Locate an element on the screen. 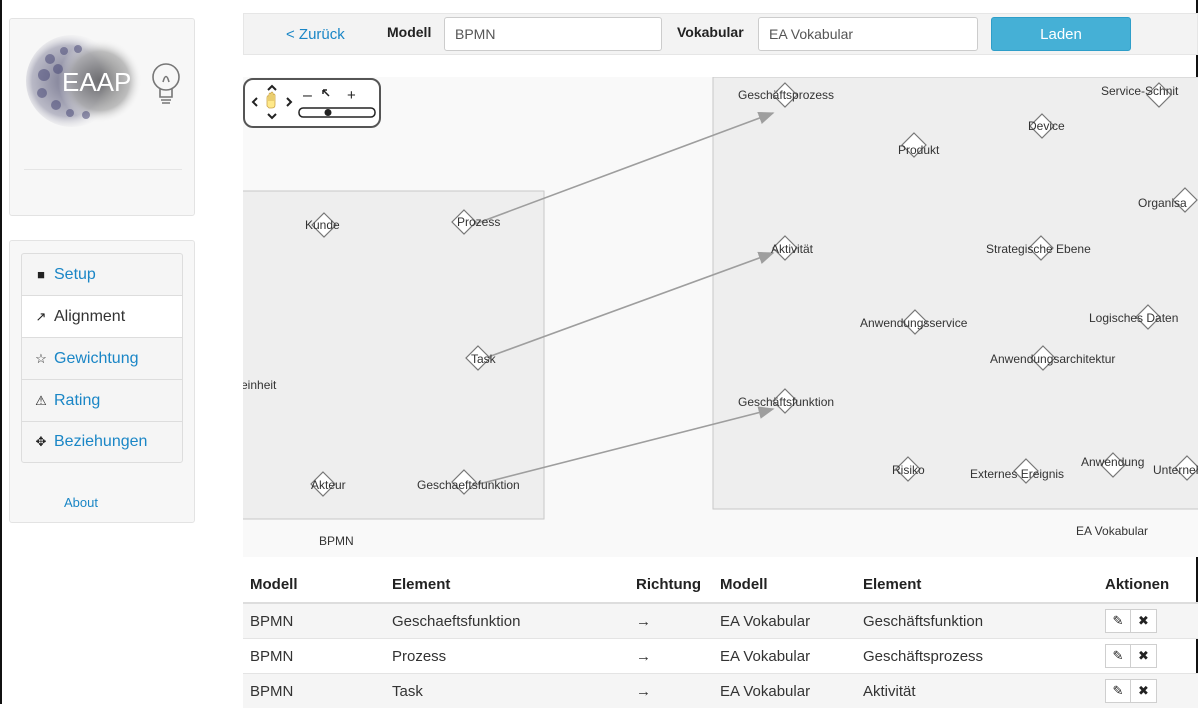  star-icon: ☆ is located at coordinates (41, 359).